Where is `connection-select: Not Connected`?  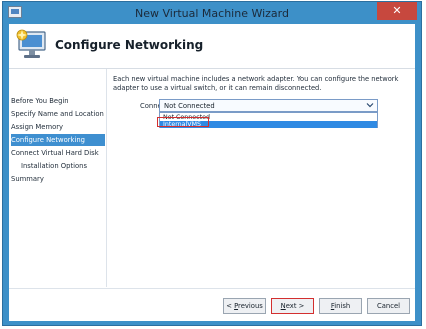 connection-select: Not Connected is located at coordinates (268, 105).